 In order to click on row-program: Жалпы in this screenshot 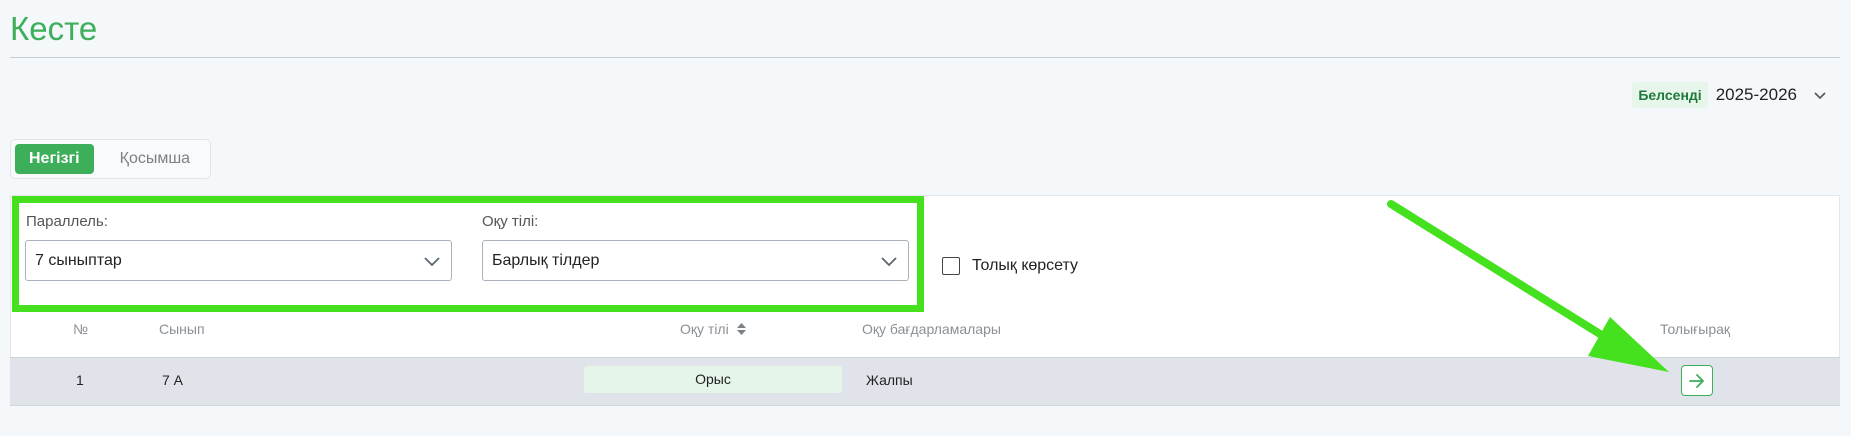, I will do `click(889, 380)`.